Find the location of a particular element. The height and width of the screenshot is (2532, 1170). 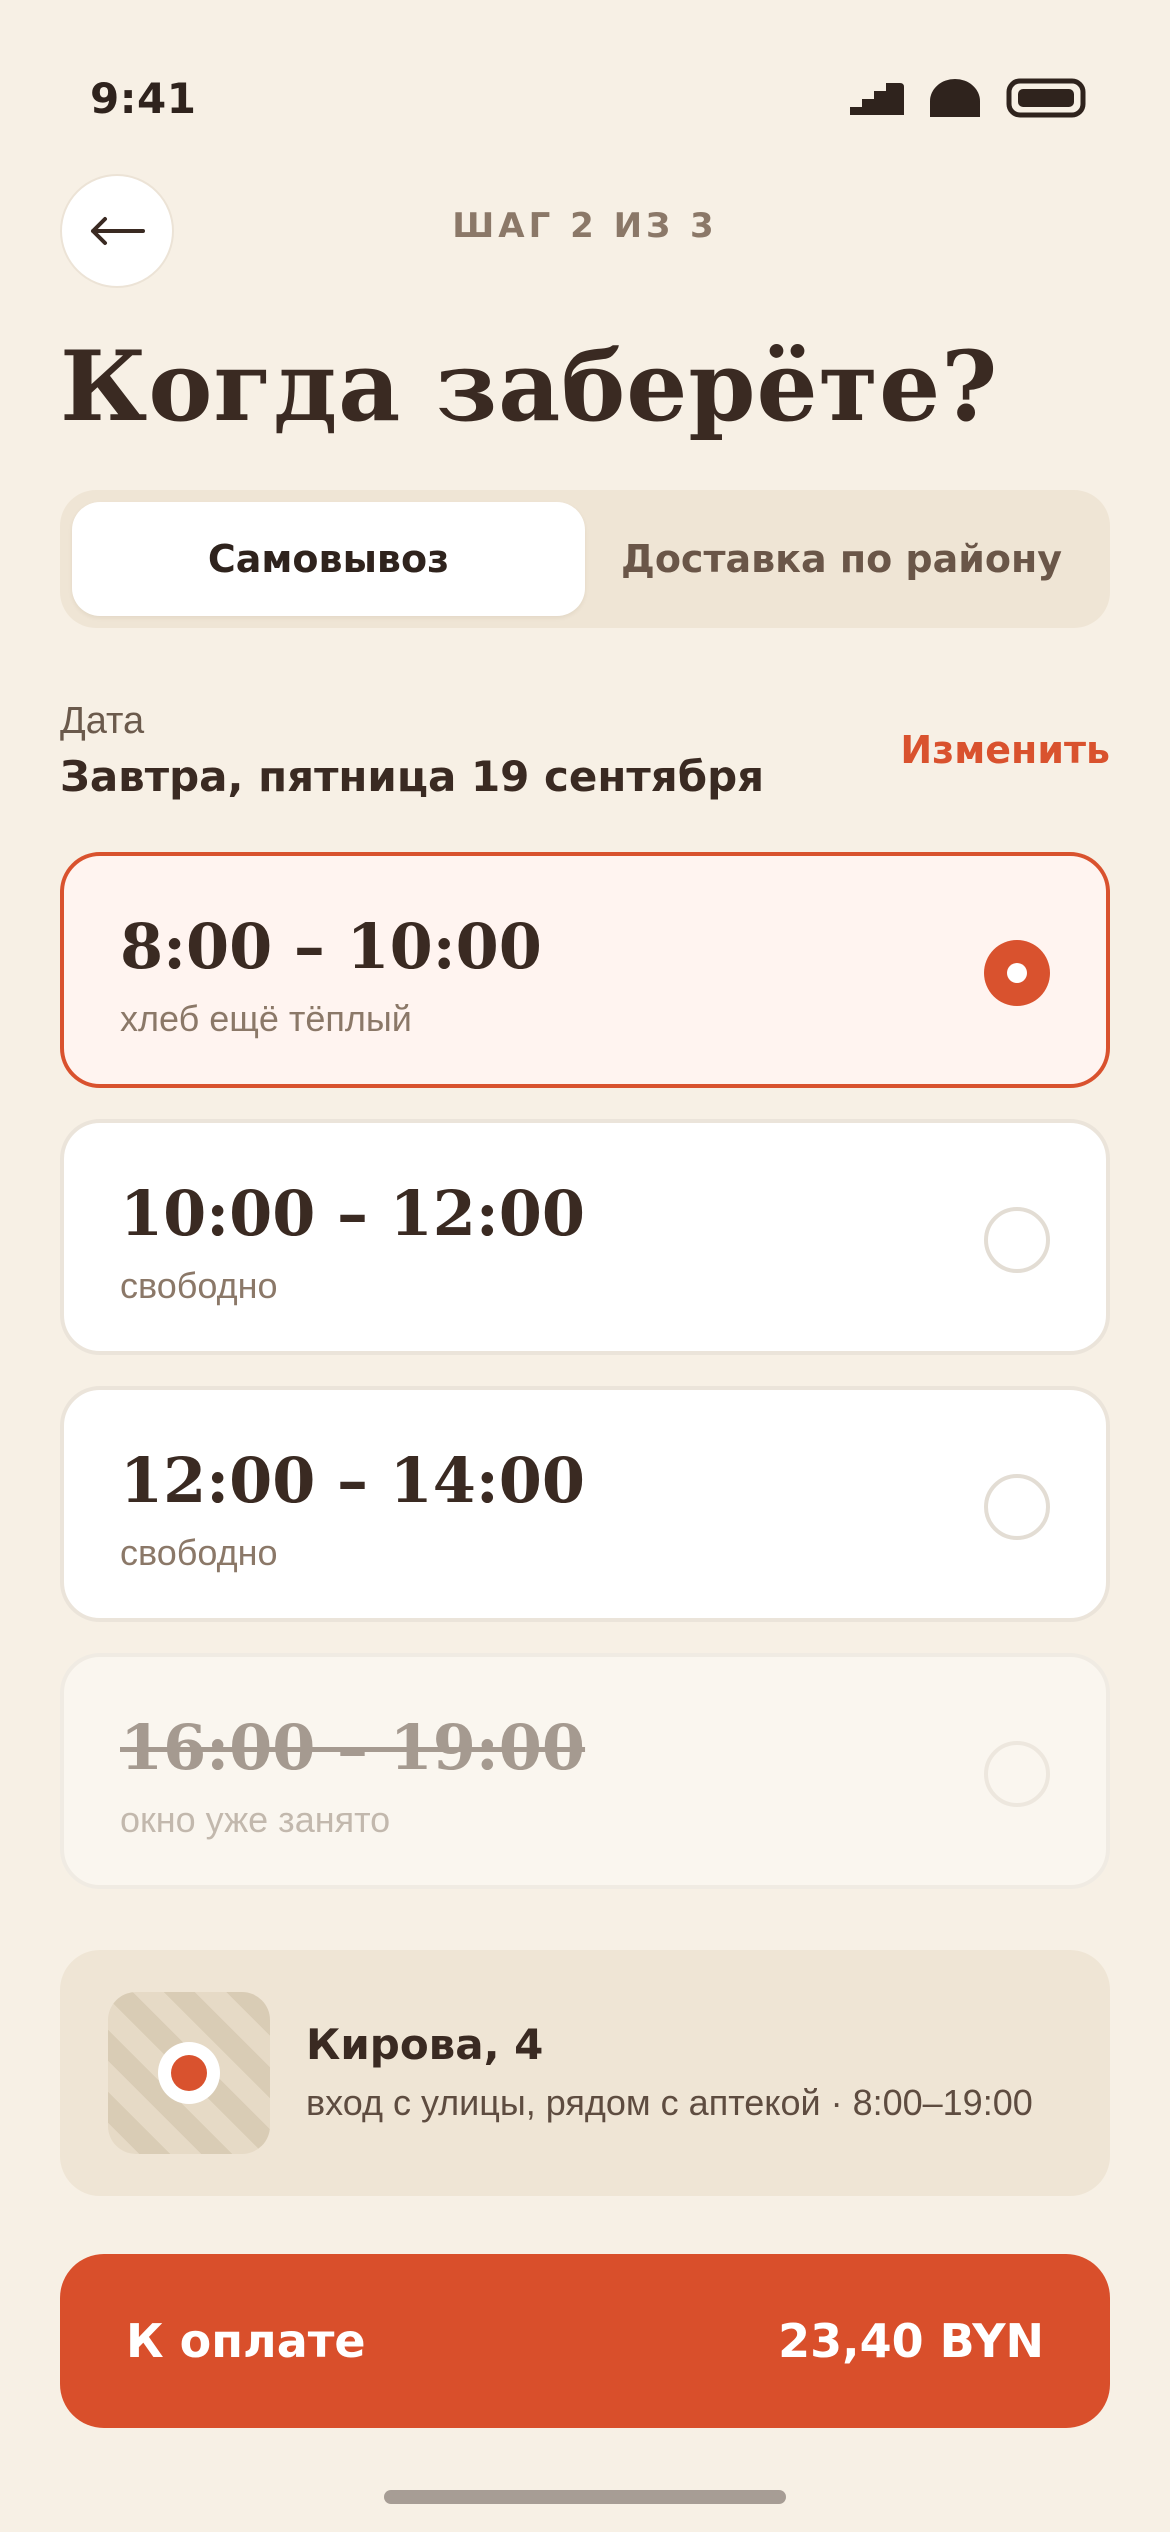

cellular-signal-icon is located at coordinates (877, 99).